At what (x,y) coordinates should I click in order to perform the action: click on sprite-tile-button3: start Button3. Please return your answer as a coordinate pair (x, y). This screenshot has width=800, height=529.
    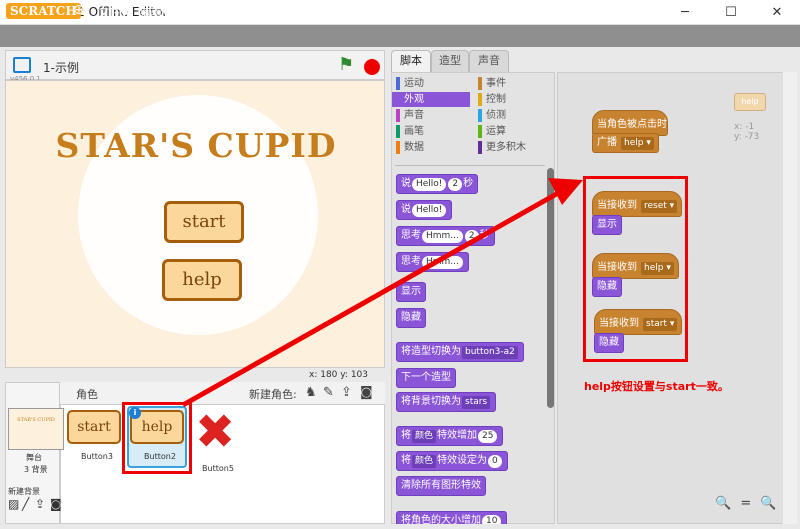
    Looking at the image, I should click on (97, 438).